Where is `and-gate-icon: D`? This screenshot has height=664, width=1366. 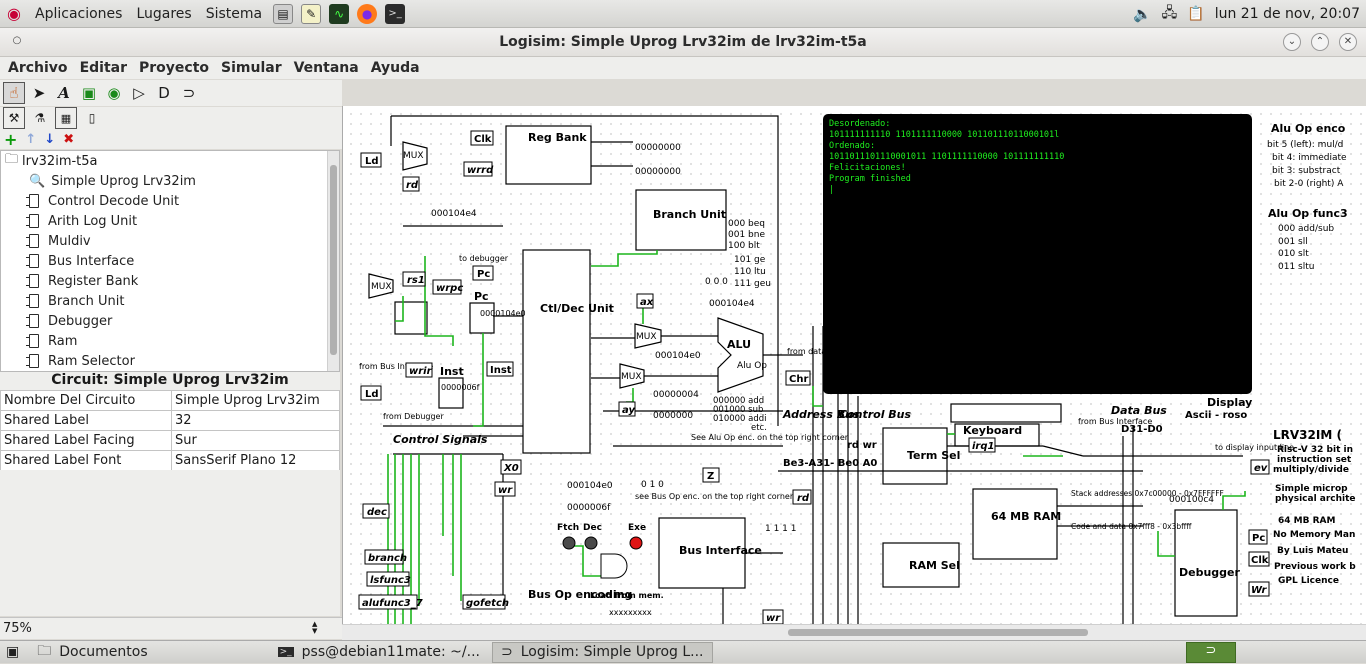 and-gate-icon: D is located at coordinates (164, 93).